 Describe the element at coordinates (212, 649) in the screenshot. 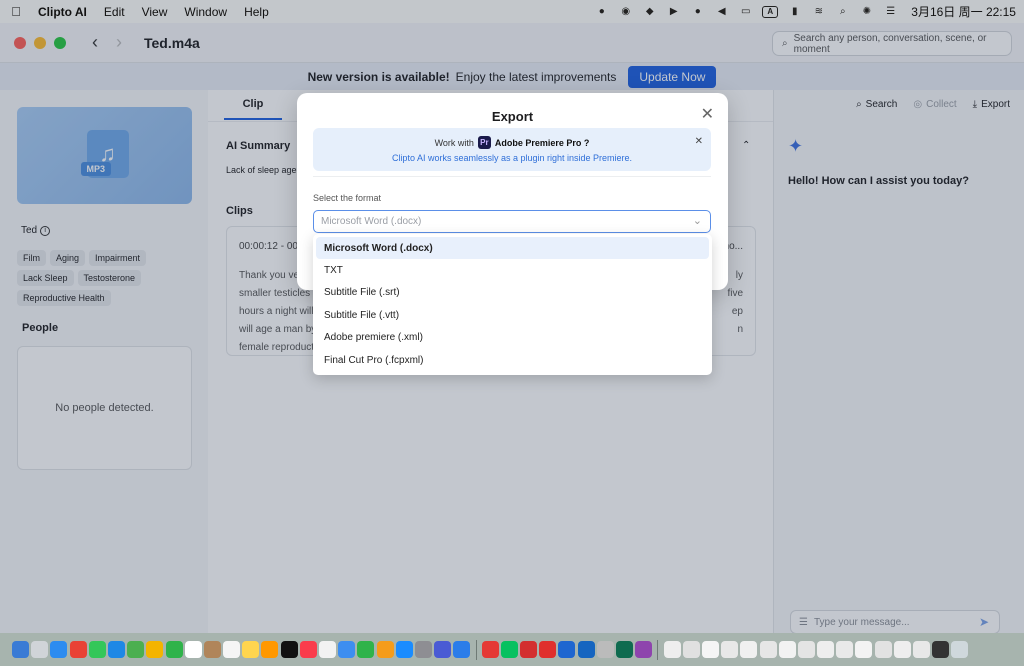

I see `contacts-icon` at that location.